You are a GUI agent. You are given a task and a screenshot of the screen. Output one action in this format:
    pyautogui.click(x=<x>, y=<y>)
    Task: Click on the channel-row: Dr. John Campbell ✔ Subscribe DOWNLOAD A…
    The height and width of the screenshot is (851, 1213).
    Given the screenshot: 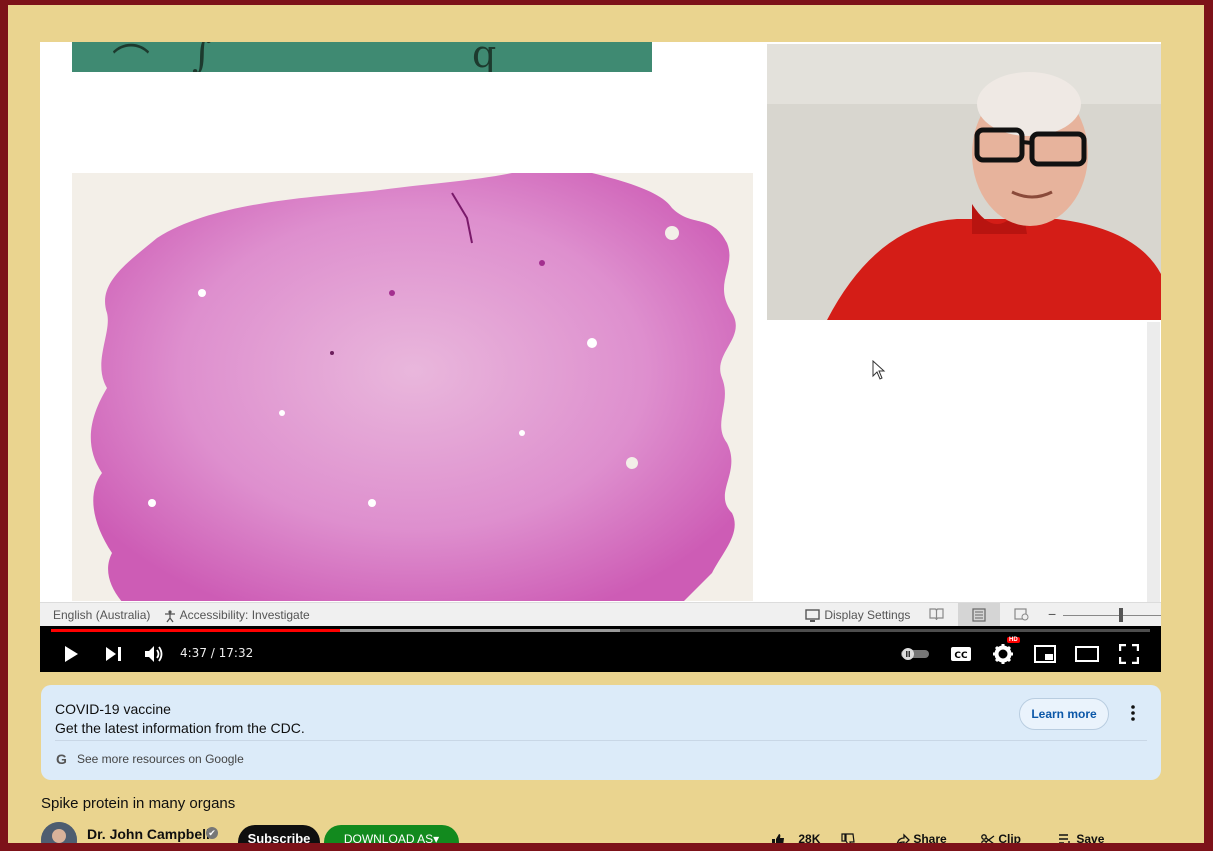 What is the action you would take?
    pyautogui.click(x=621, y=831)
    